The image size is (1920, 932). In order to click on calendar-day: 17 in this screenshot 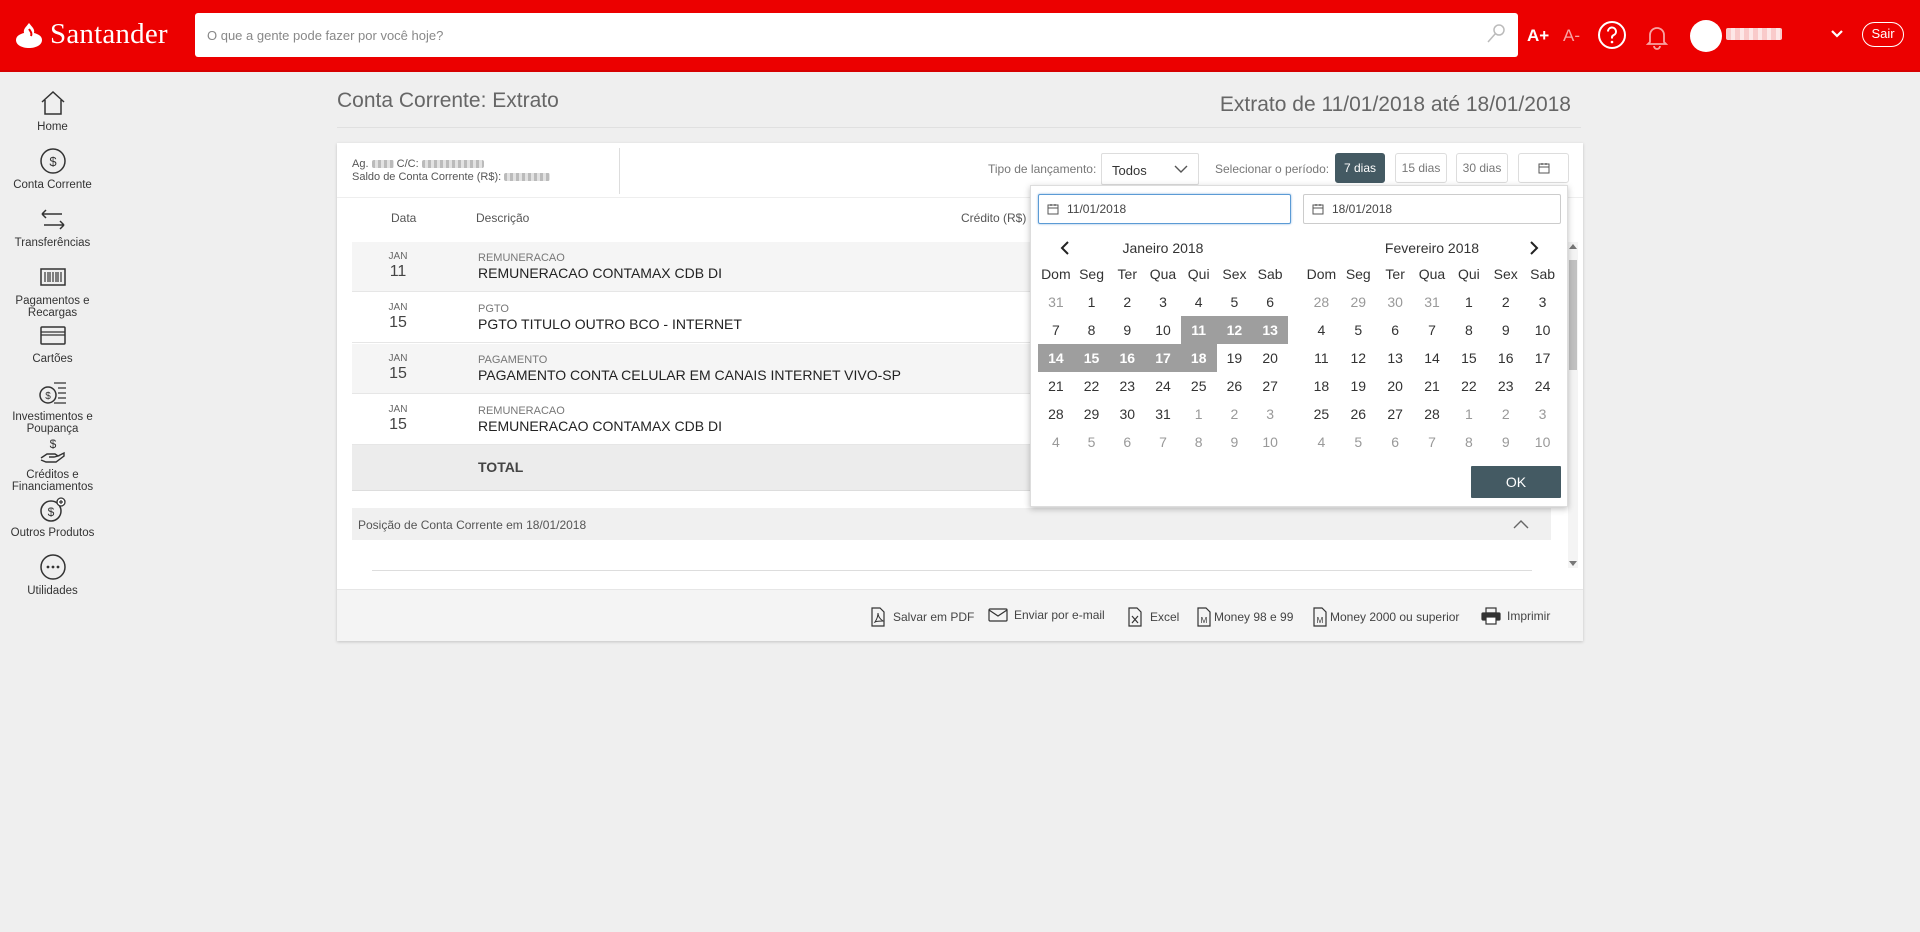, I will do `click(1542, 358)`.